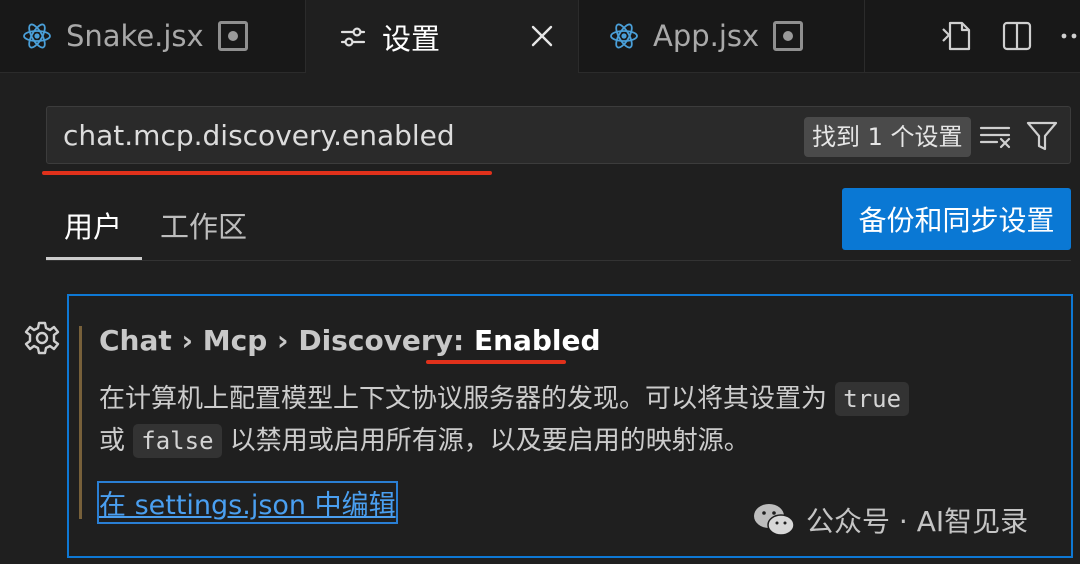  I want to click on scope-divider, so click(558, 260).